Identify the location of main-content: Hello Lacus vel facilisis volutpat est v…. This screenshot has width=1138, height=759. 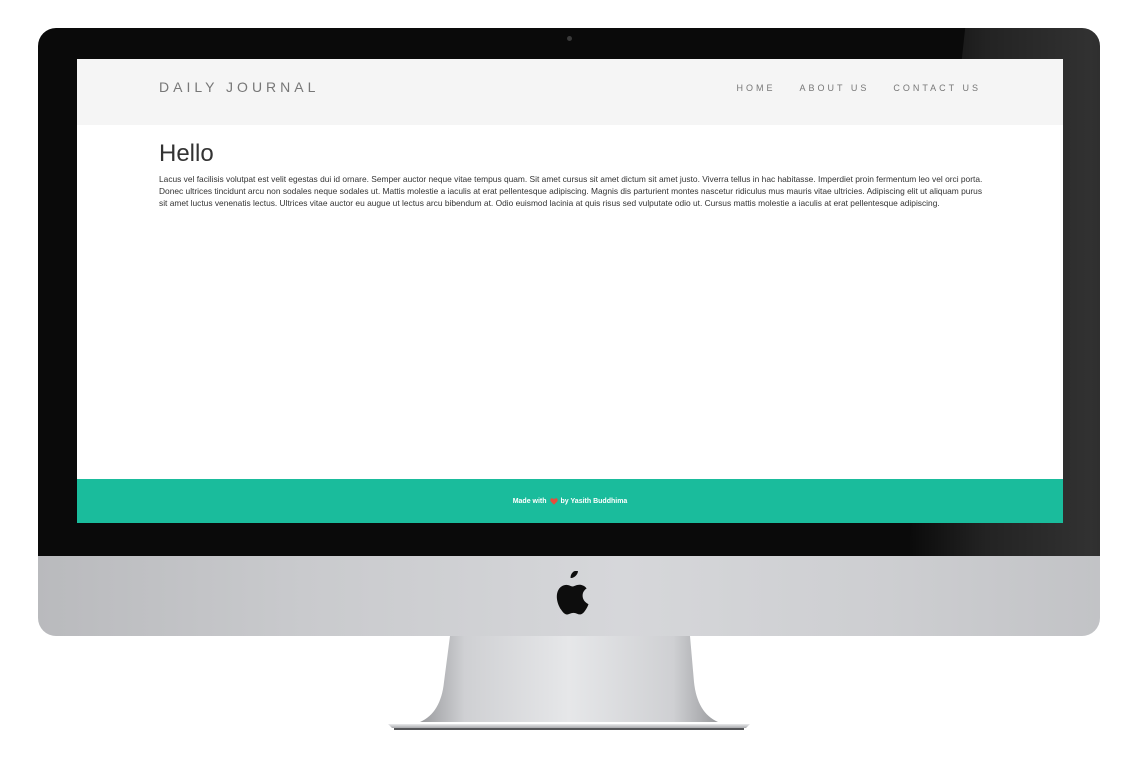
(574, 174).